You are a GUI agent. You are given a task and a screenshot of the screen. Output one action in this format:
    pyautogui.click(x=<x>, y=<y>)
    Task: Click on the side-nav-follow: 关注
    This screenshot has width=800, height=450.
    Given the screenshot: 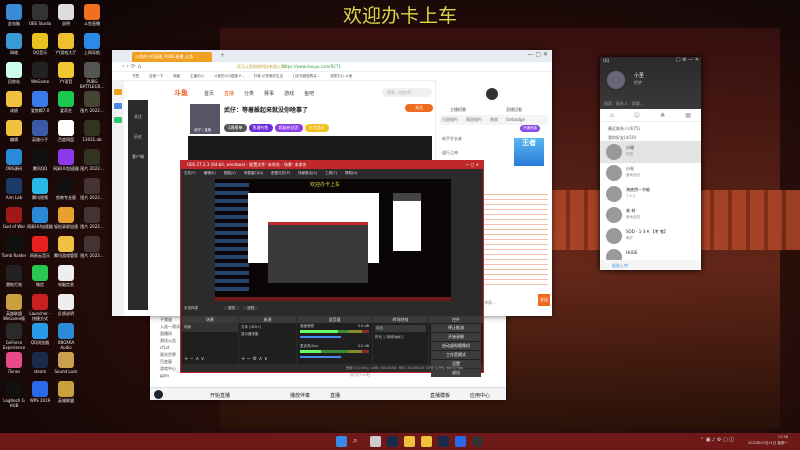 What is the action you would take?
    pyautogui.click(x=138, y=117)
    